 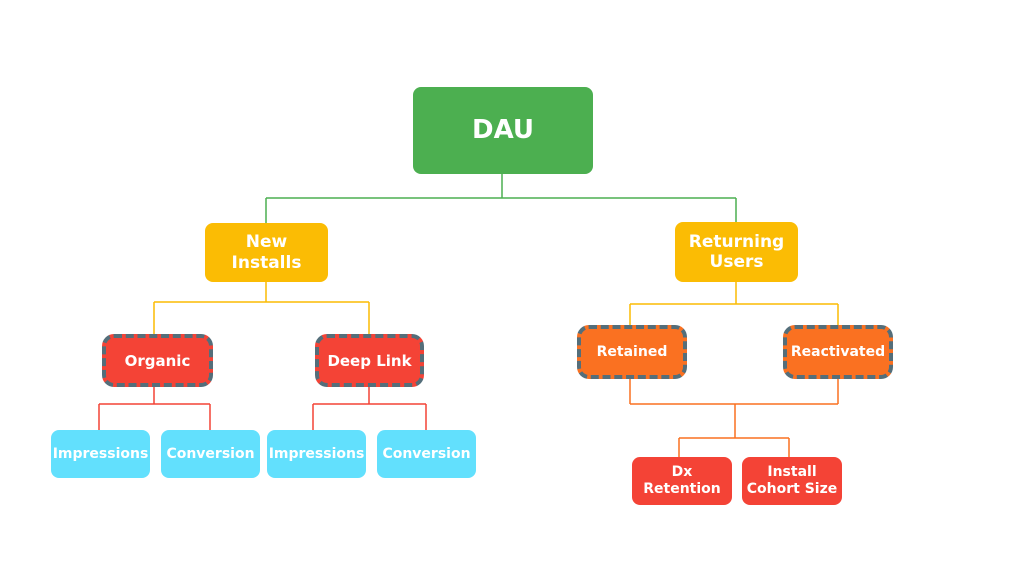 What do you see at coordinates (792, 481) in the screenshot?
I see `node-install-cohort-size: Install Cohort Size` at bounding box center [792, 481].